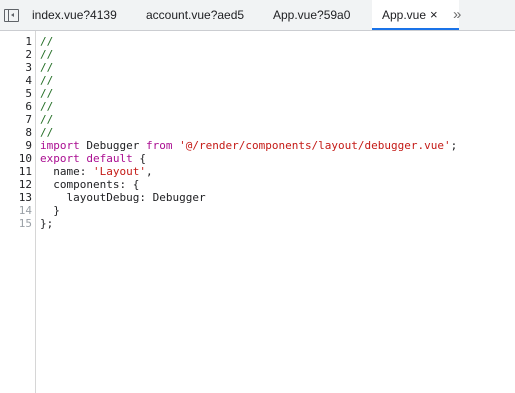 The image size is (515, 393). I want to click on line-number: 4, so click(16, 80).